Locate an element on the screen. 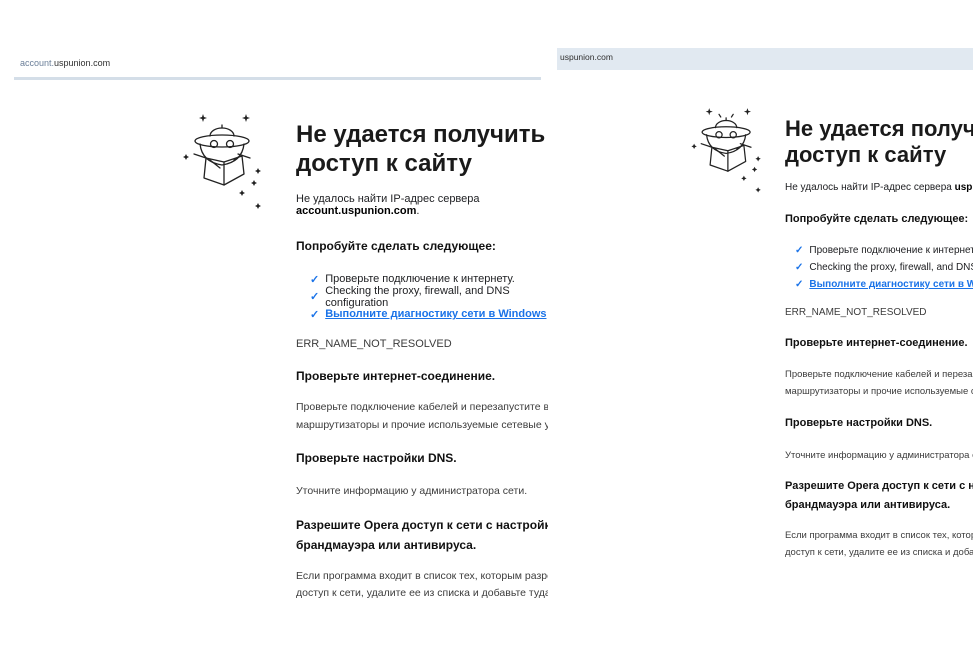 This screenshot has width=973, height=665. address-domain: uspunion.com is located at coordinates (82, 63).